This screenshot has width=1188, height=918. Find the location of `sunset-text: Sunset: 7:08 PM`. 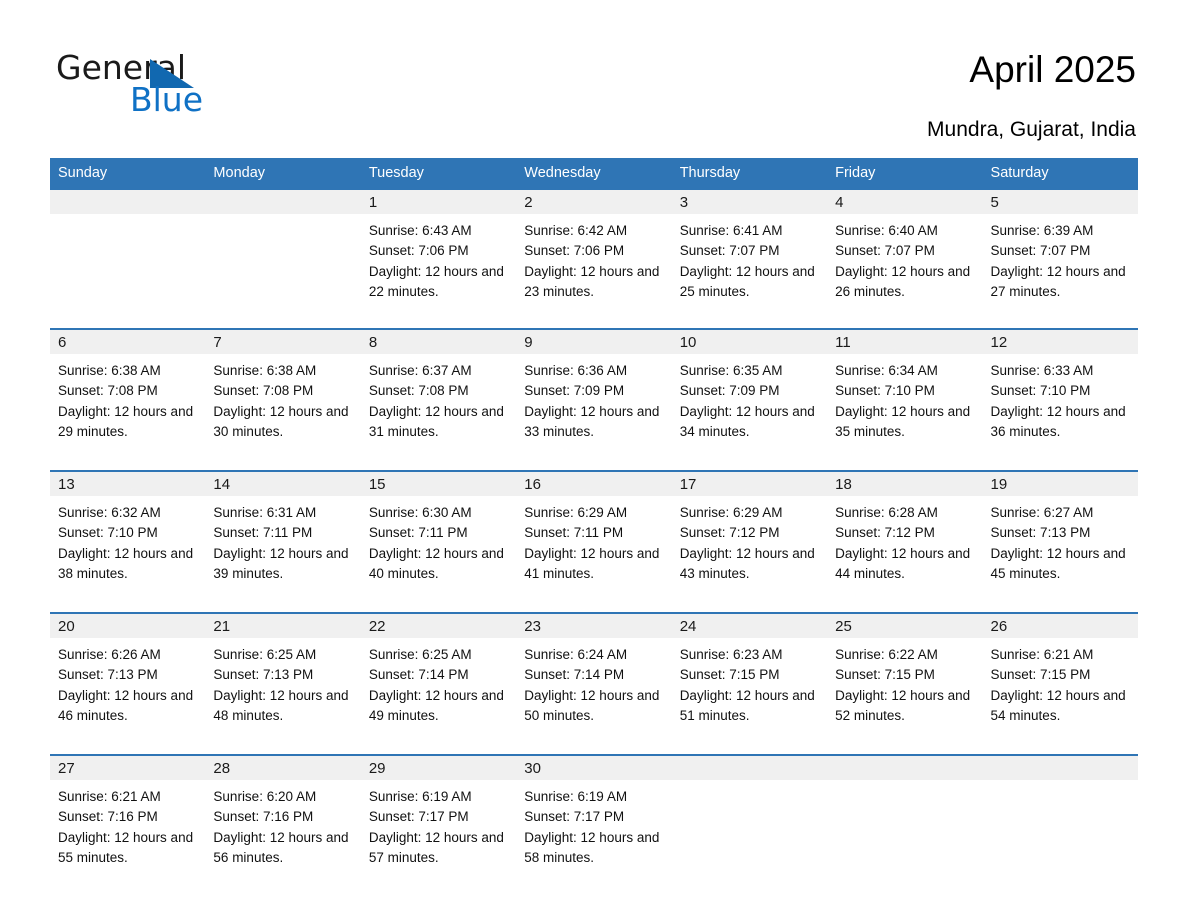

sunset-text: Sunset: 7:08 PM is located at coordinates (263, 391).